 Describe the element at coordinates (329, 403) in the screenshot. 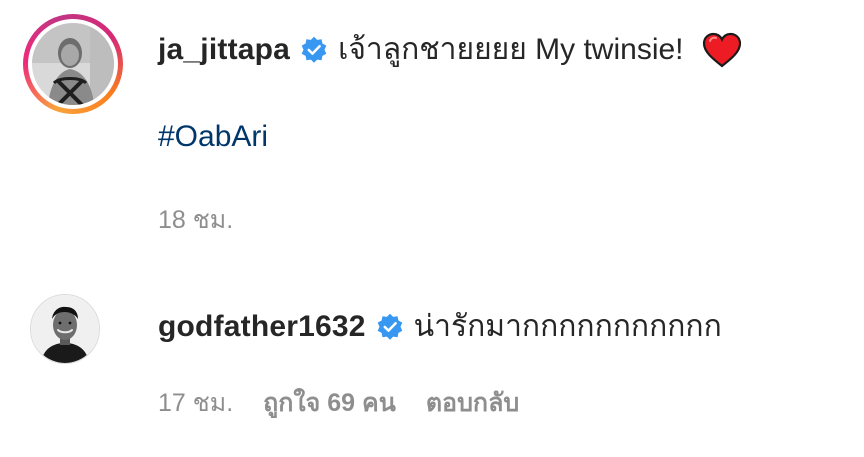

I see `likes-count-button: ถูกใจ 69 คน` at that location.